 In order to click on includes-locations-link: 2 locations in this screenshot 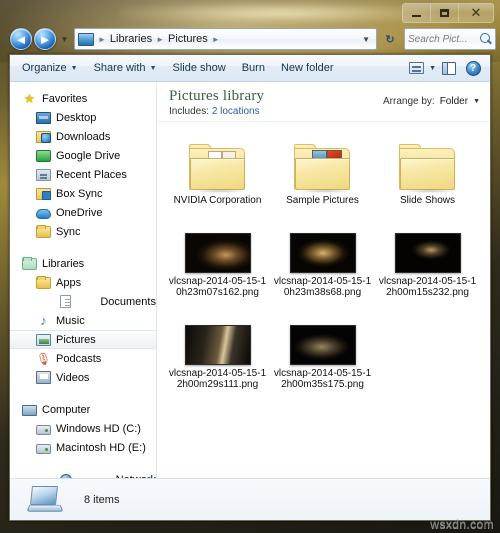, I will do `click(236, 111)`.